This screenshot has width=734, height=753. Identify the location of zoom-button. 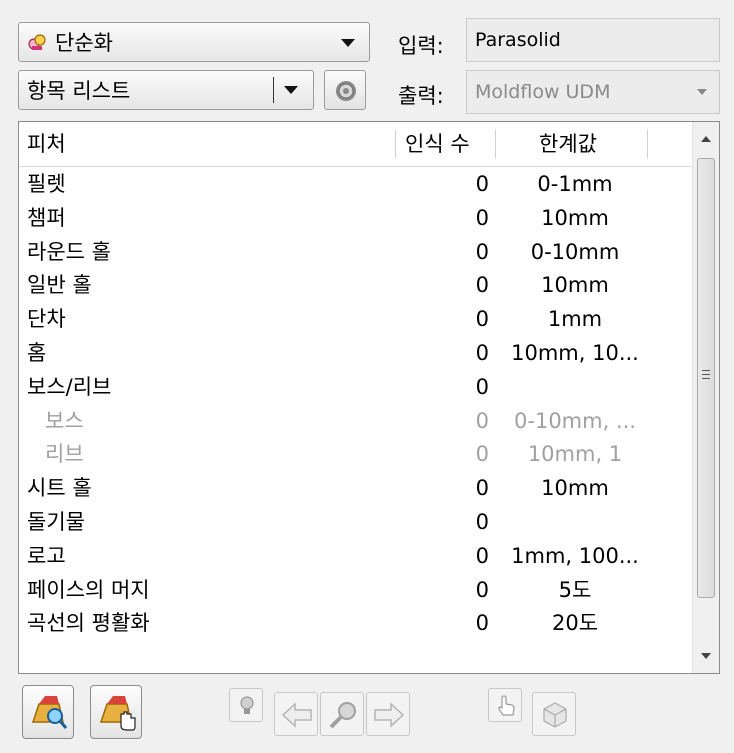
(342, 714).